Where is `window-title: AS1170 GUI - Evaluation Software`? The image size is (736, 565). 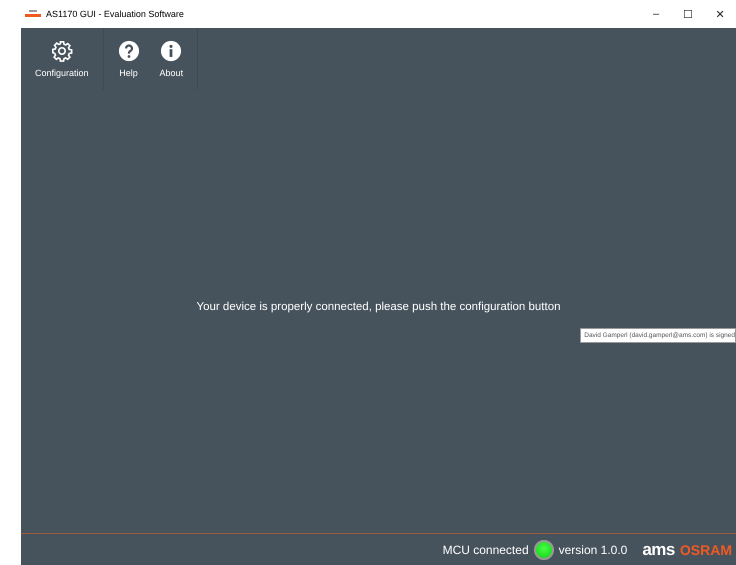 window-title: AS1170 GUI - Evaluation Software is located at coordinates (115, 14).